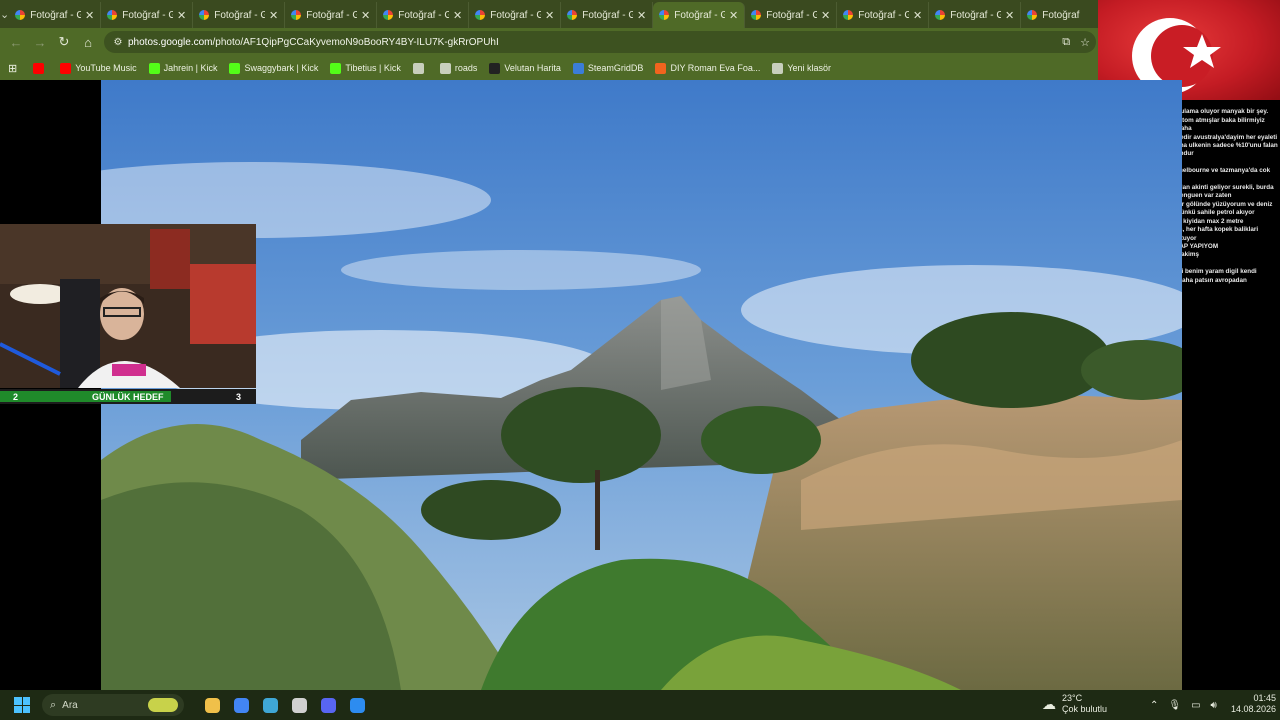 Image resolution: width=1280 pixels, height=720 pixels. What do you see at coordinates (12, 68) in the screenshot?
I see `apps-grid-icon: ⊞` at bounding box center [12, 68].